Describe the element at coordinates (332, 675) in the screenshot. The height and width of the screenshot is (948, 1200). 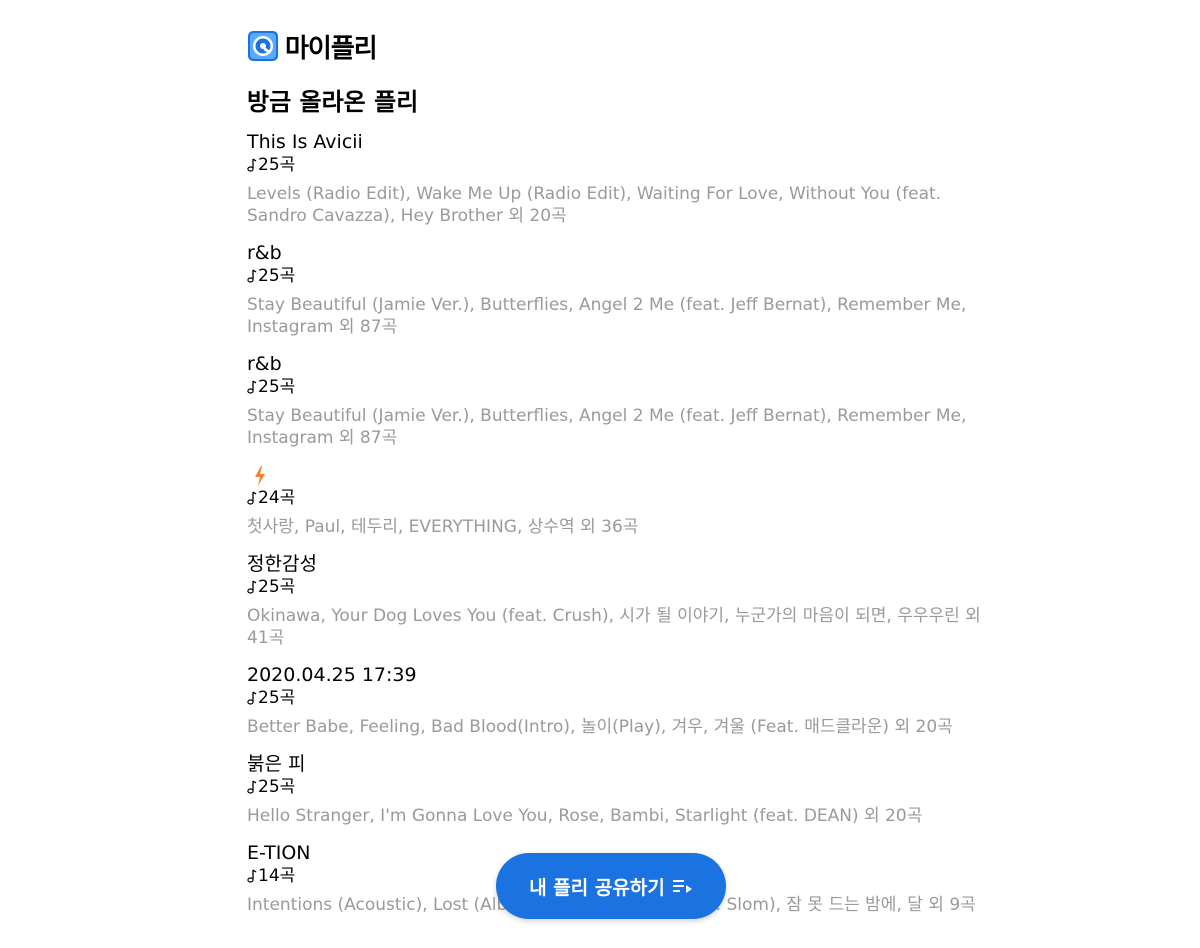
I see `playlist-title-text: 2020.04.25 17:39` at that location.